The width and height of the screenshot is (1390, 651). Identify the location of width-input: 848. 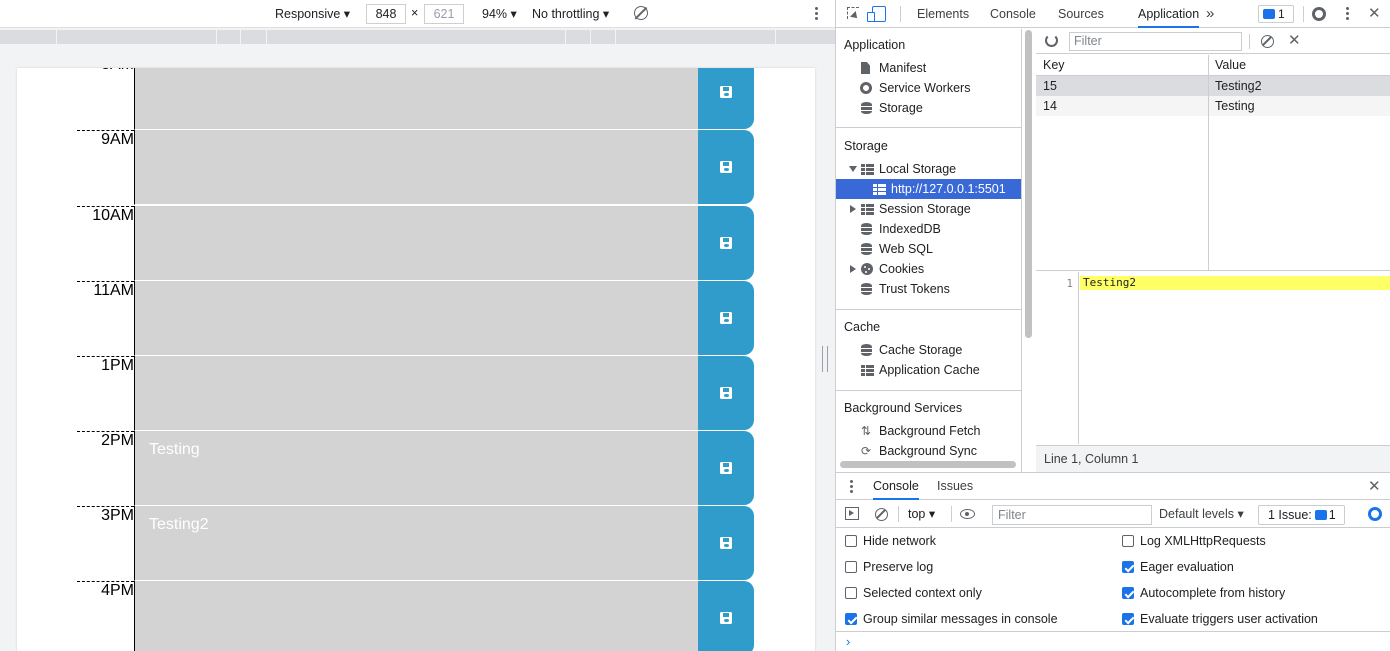
(386, 14).